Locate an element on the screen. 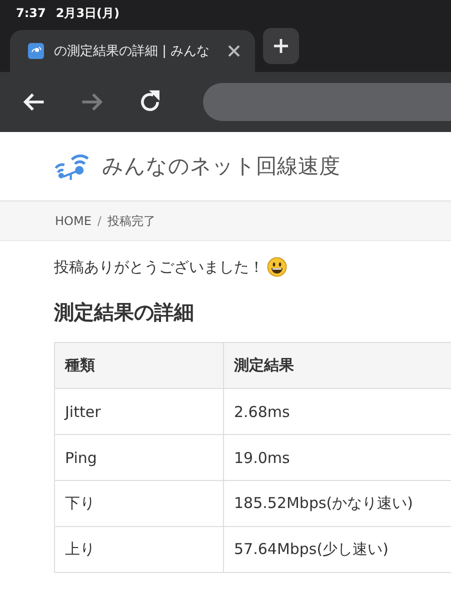 The width and height of the screenshot is (451, 596). browser-tab: の測定結果の詳細 | みんな is located at coordinates (132, 51).